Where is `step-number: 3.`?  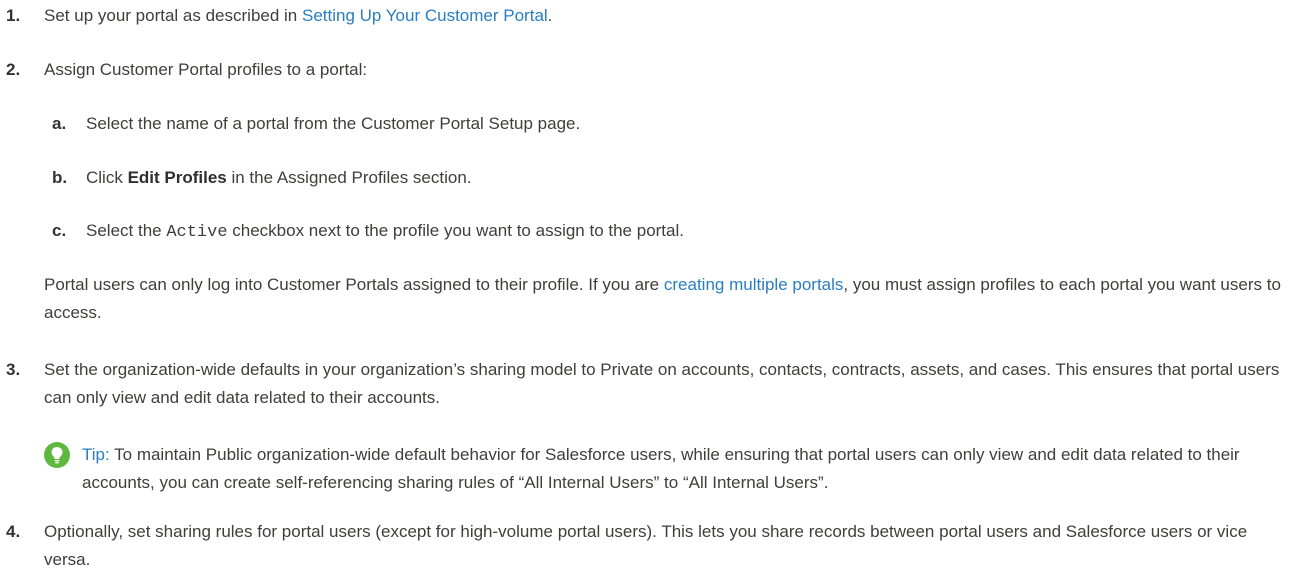 step-number: 3. is located at coordinates (13, 369).